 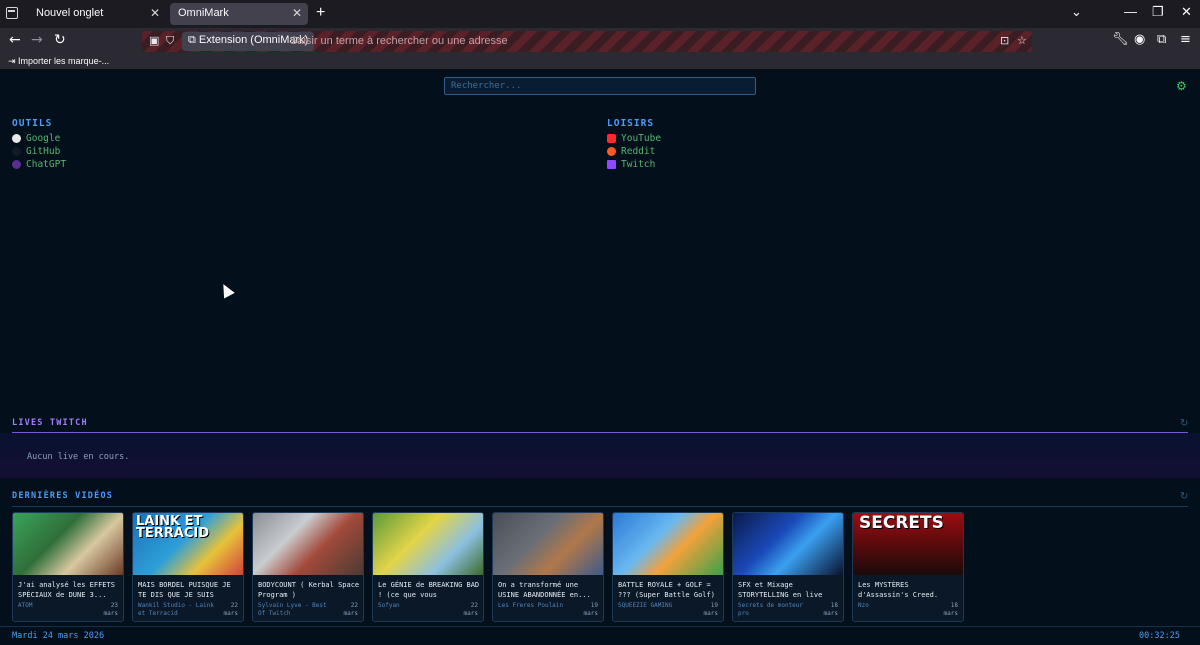 What do you see at coordinates (193, 40) in the screenshot?
I see `puzzle-icon: ⧉` at bounding box center [193, 40].